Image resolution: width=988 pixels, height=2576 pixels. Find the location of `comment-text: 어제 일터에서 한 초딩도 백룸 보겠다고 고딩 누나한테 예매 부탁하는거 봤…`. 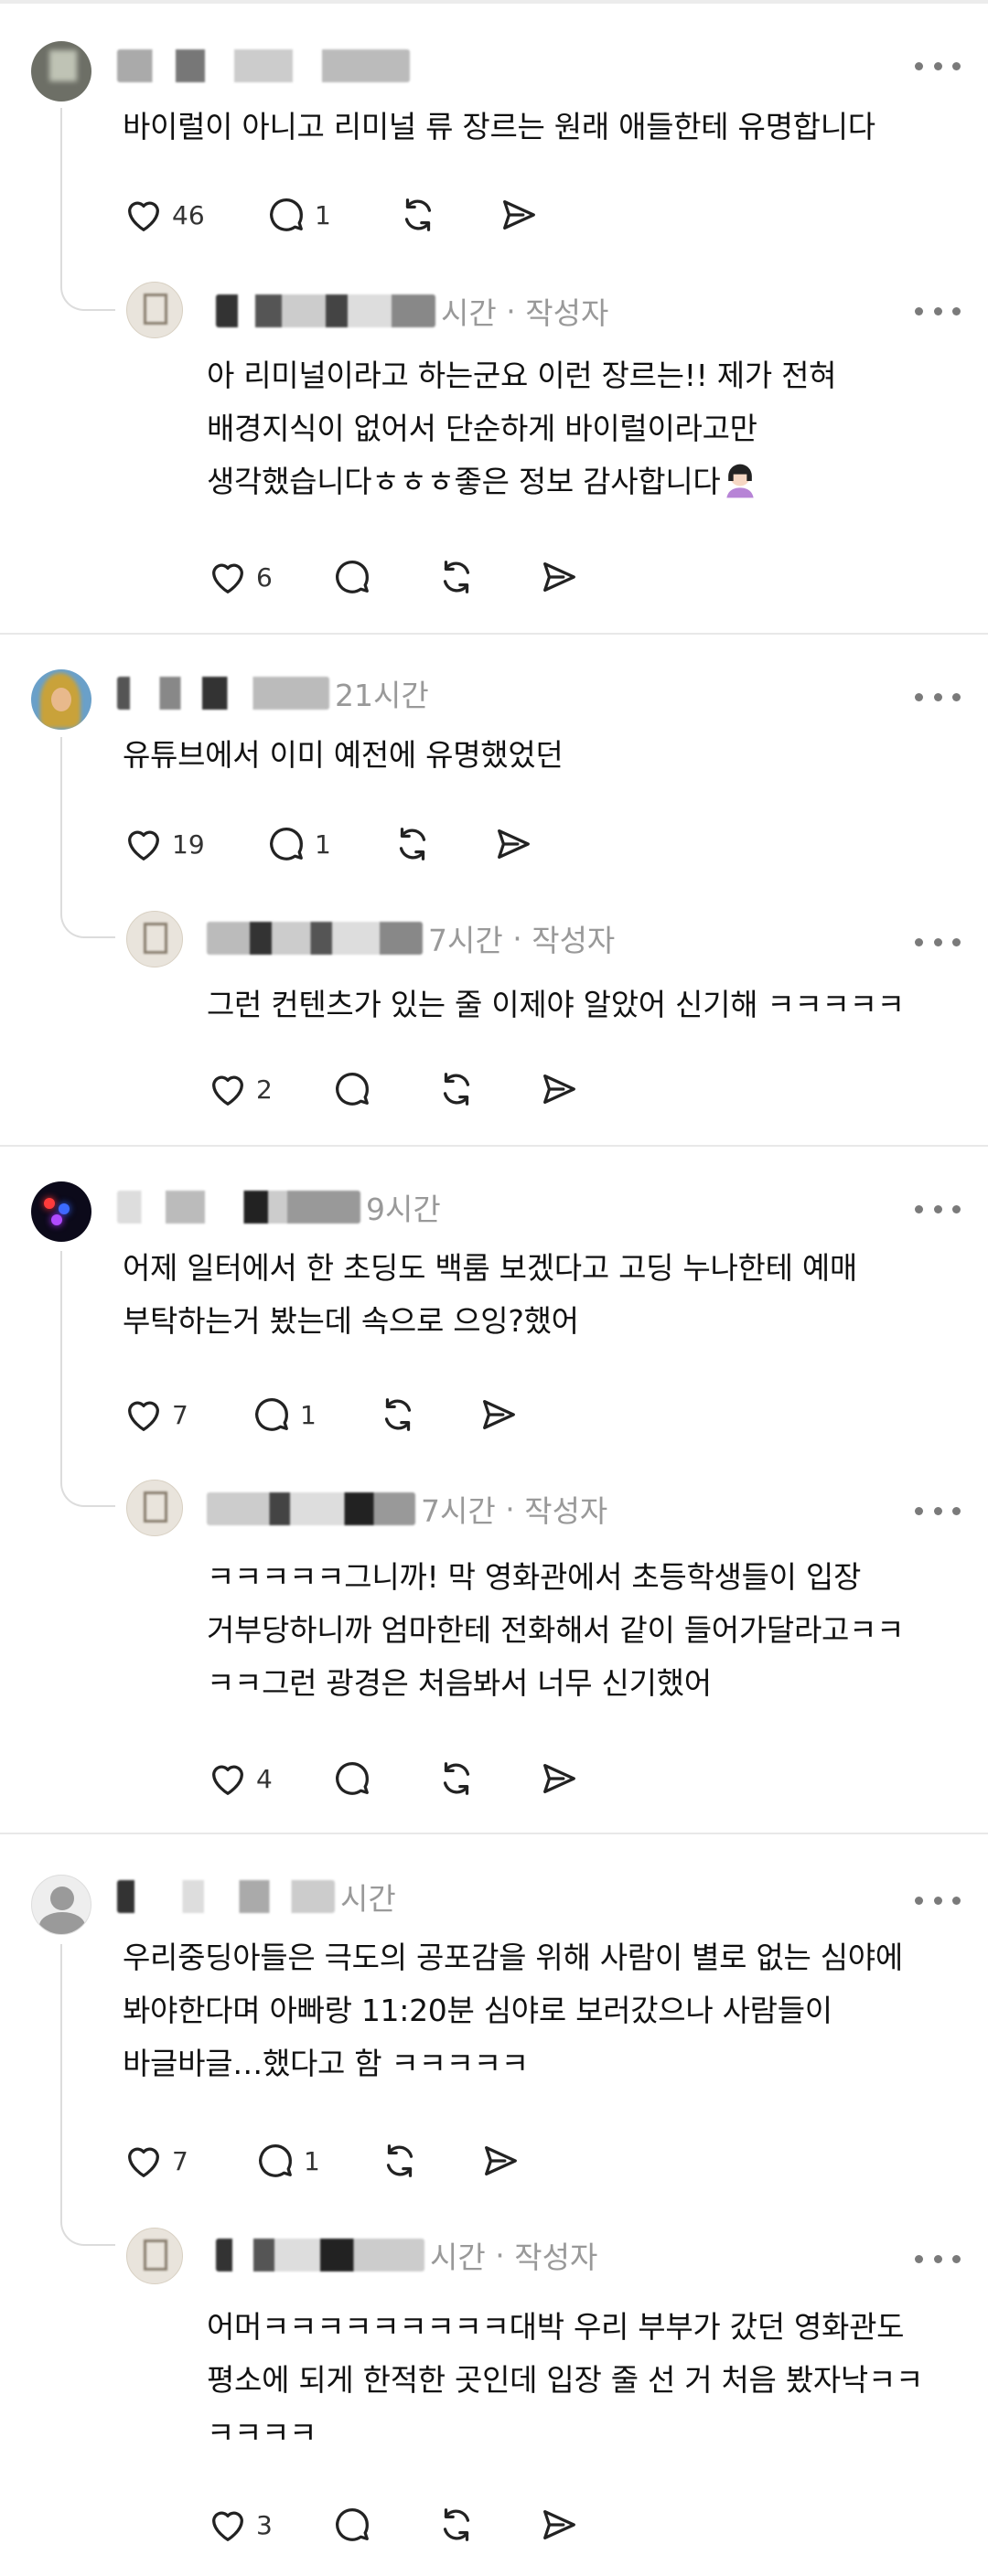

comment-text: 어제 일터에서 한 초딩도 백룸 보겠다고 고딩 누나한테 예매 부탁하는거 봤… is located at coordinates (490, 1294).